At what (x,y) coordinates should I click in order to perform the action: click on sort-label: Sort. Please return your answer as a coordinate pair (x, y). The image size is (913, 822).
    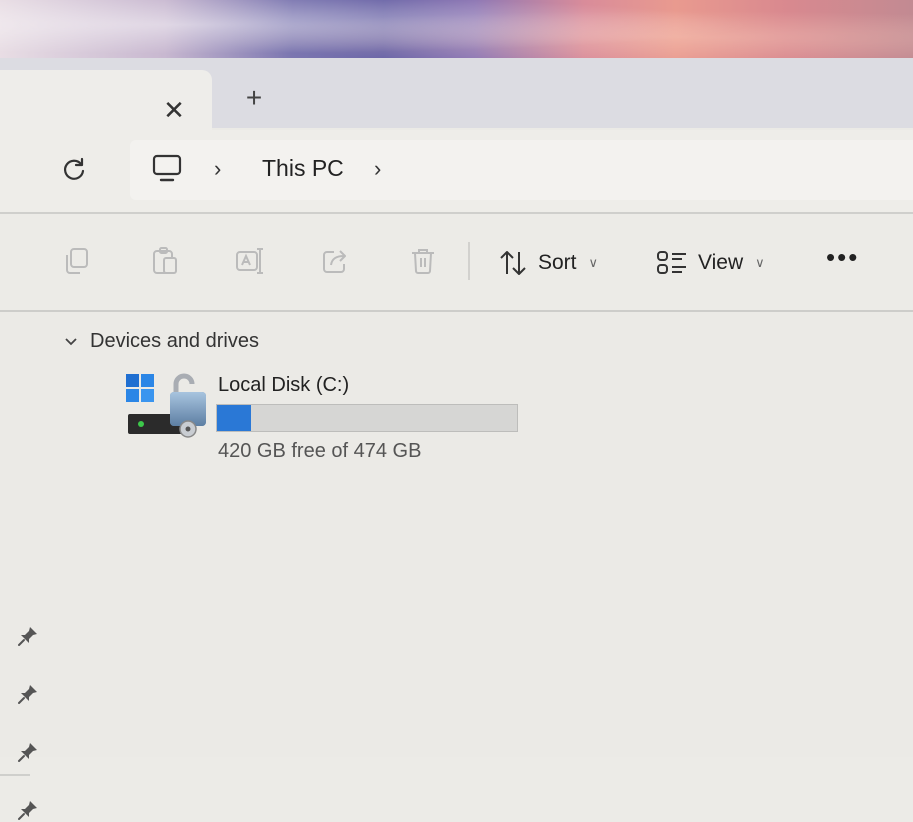
    Looking at the image, I should click on (557, 262).